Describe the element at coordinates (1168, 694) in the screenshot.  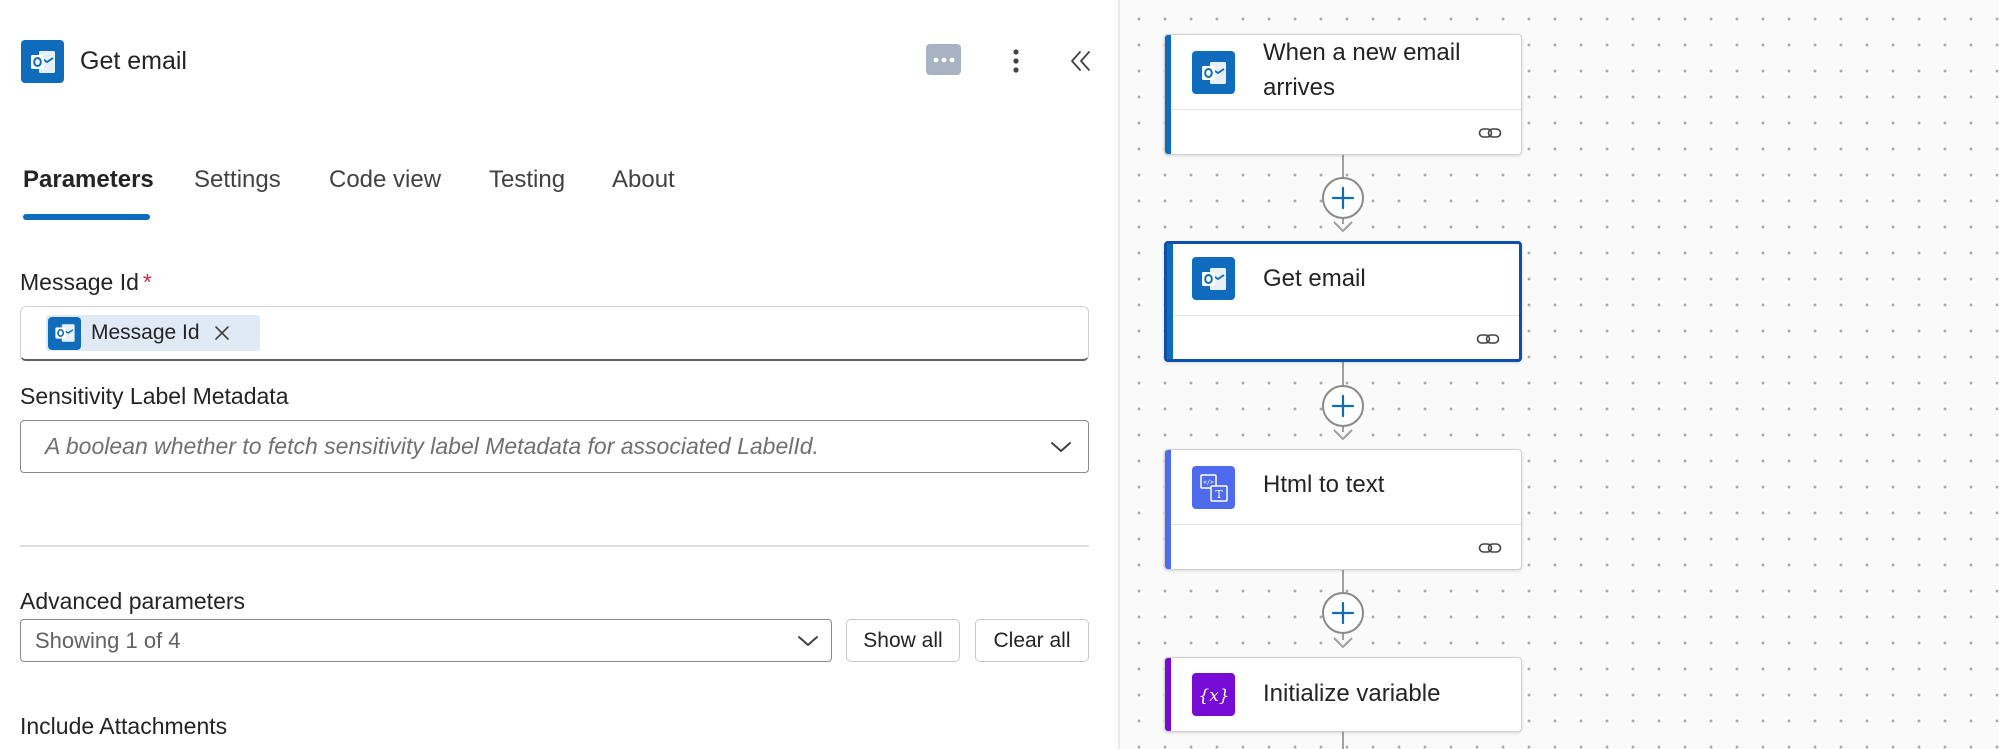
I see `node-accent` at that location.